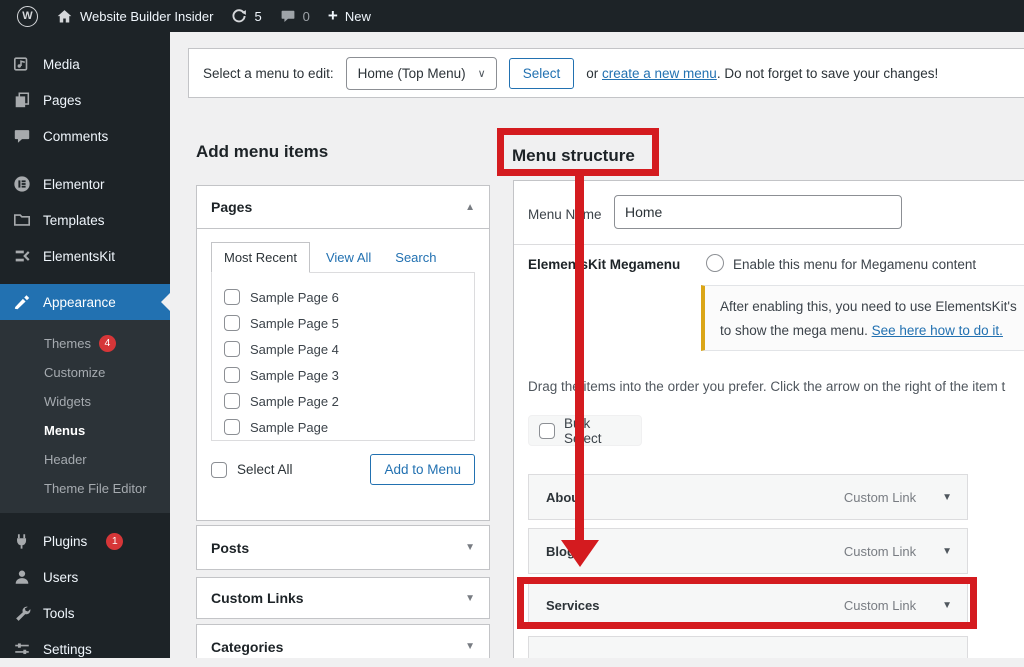 The width and height of the screenshot is (1024, 667). I want to click on sidebar-item-elementskit: ElementsKit, so click(85, 256).